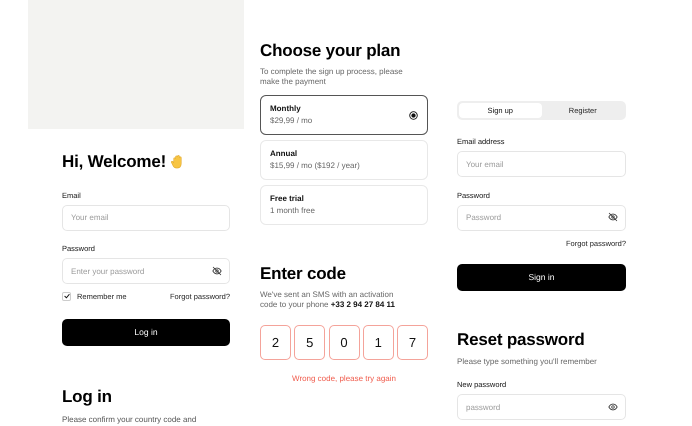  Describe the element at coordinates (284, 154) in the screenshot. I see `plan-name: Annual` at that location.